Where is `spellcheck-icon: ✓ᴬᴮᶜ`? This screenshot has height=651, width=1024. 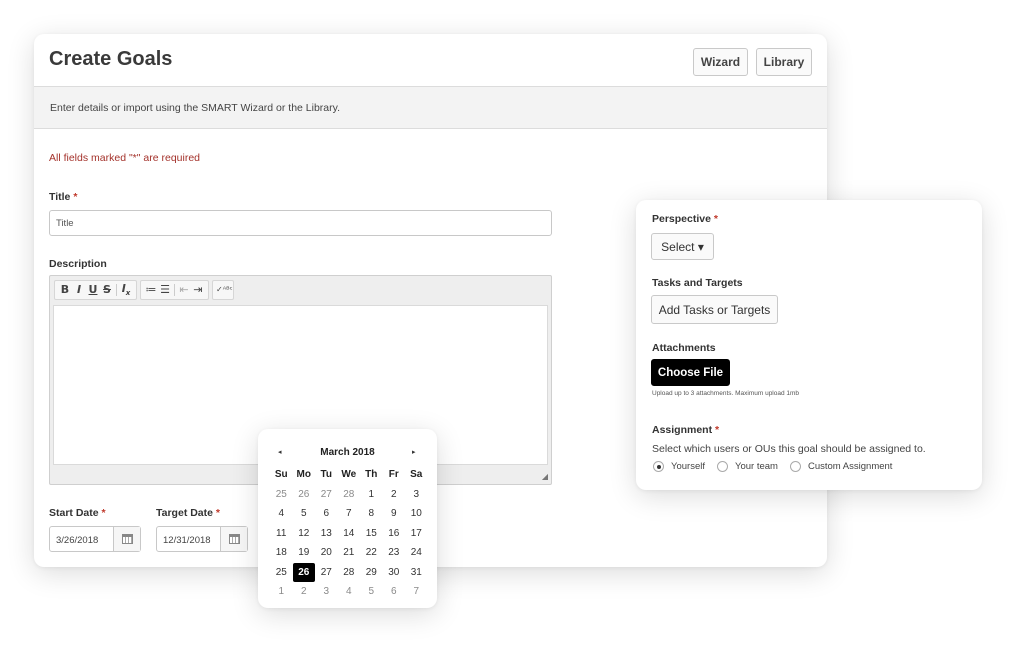 spellcheck-icon: ✓ᴬᴮᶜ is located at coordinates (224, 289).